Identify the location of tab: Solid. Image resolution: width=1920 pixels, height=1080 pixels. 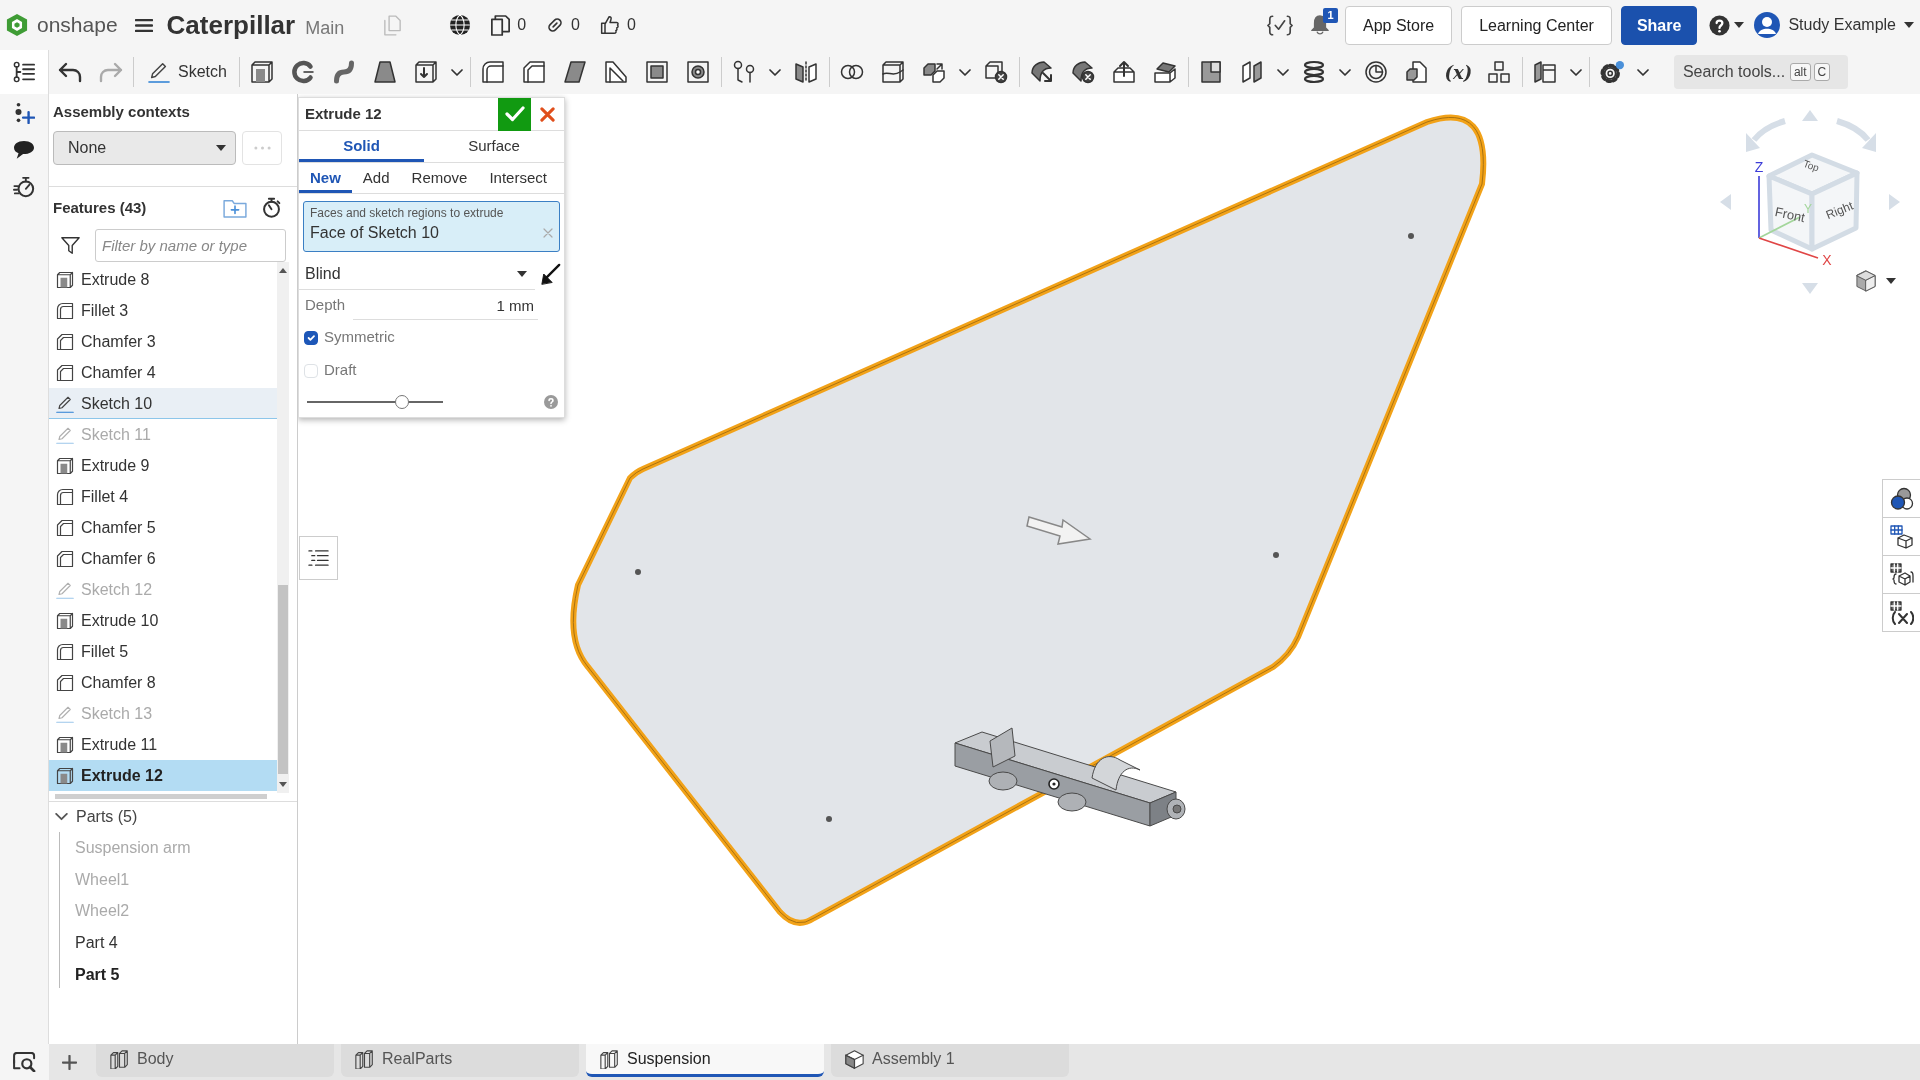
(361, 146).